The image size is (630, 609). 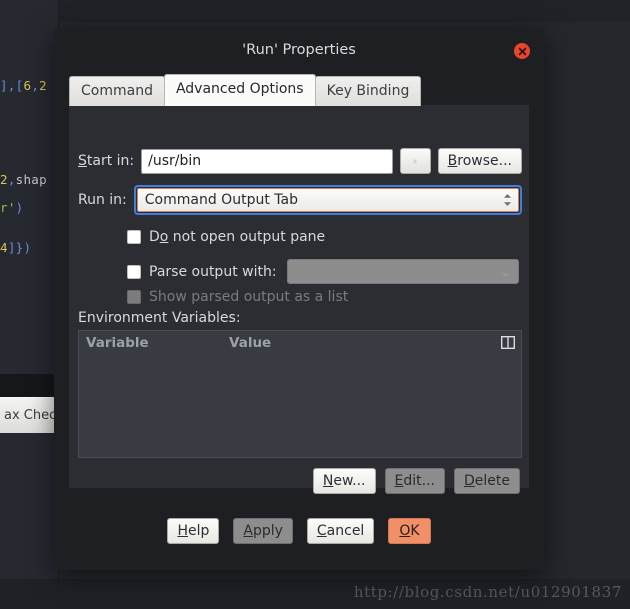 I want to click on delete-button: Delete, so click(x=487, y=481).